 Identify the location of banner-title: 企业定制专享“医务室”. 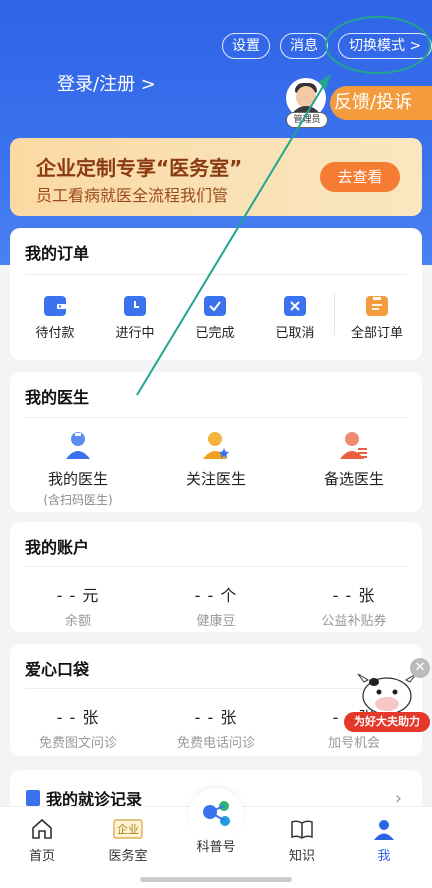
(139, 168).